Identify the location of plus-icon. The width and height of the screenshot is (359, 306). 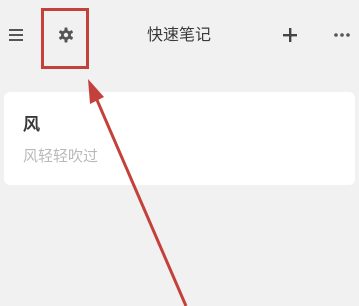
(290, 35).